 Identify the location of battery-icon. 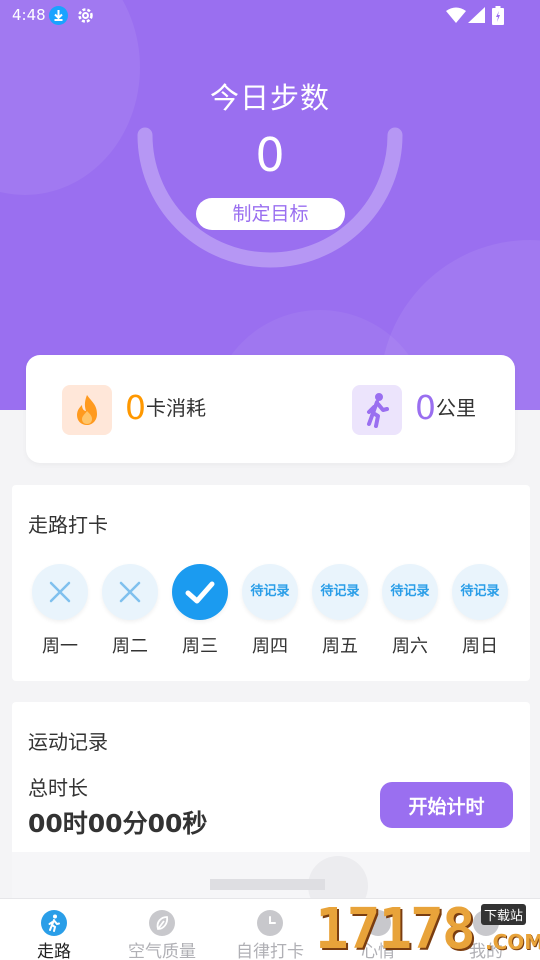
(498, 15).